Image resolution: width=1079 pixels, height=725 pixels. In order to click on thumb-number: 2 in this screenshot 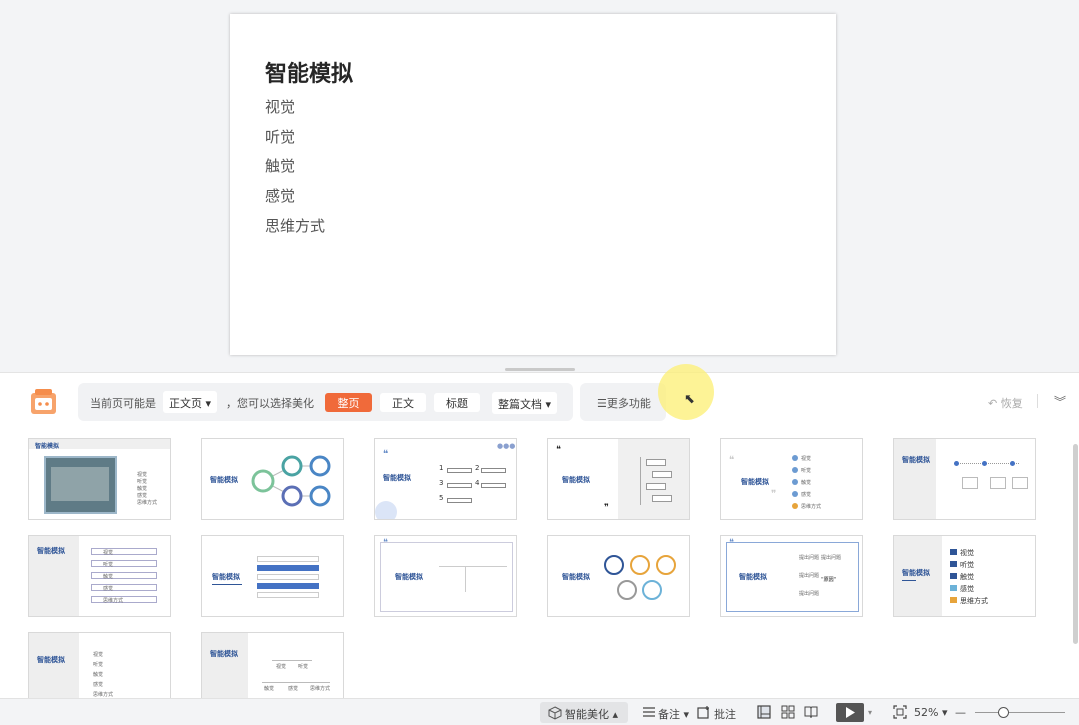, I will do `click(477, 468)`.